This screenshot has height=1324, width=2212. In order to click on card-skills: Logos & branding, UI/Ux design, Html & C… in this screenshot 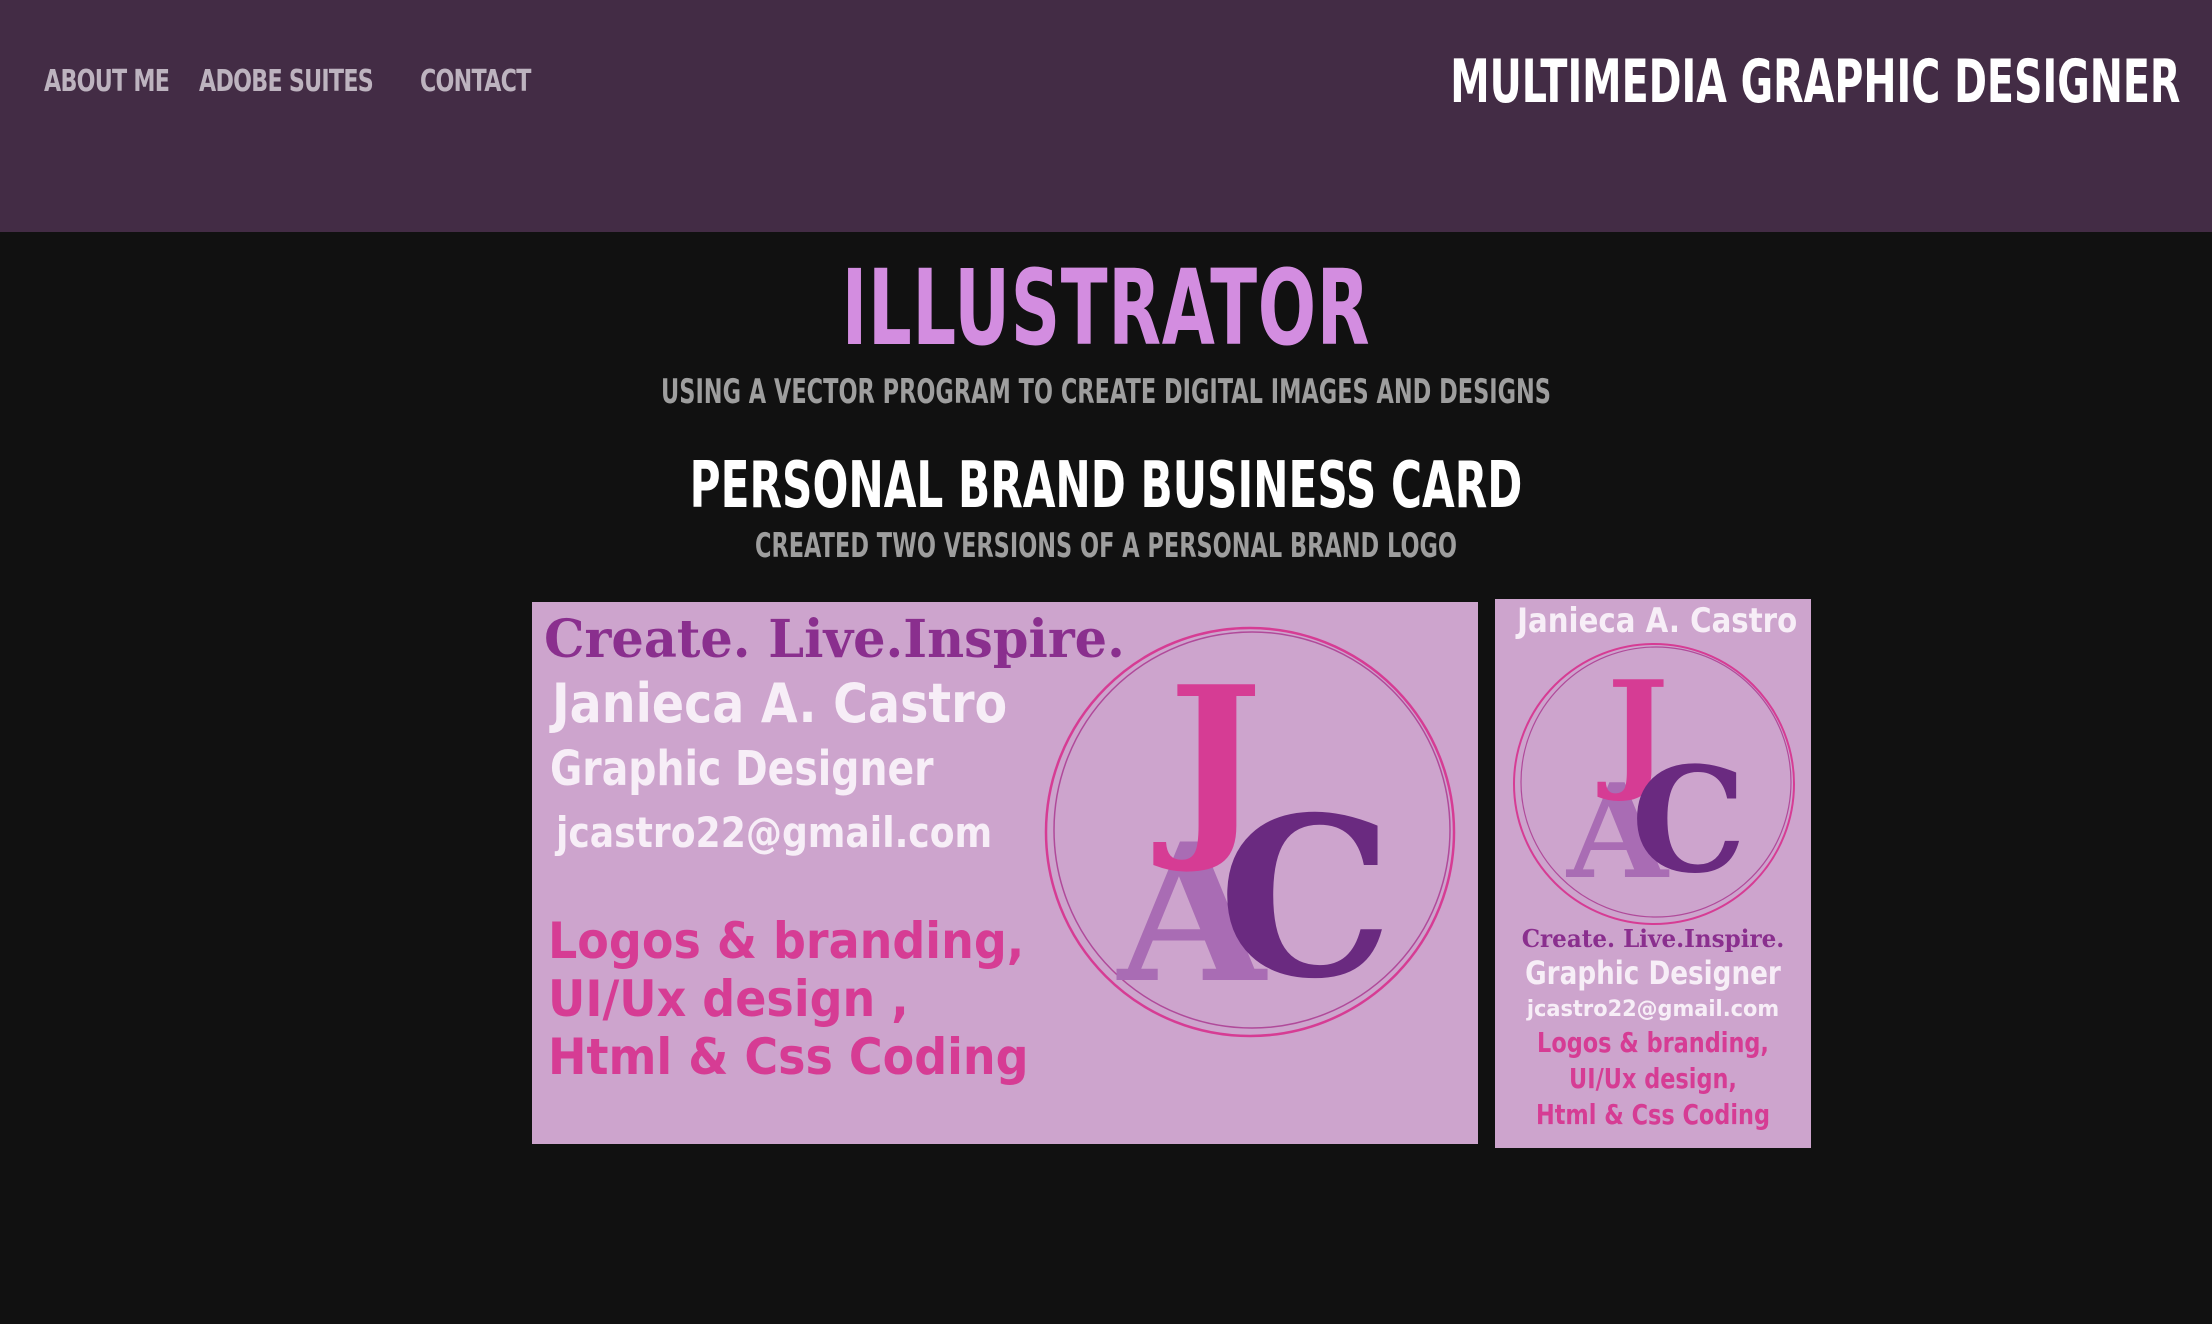, I will do `click(1653, 1079)`.